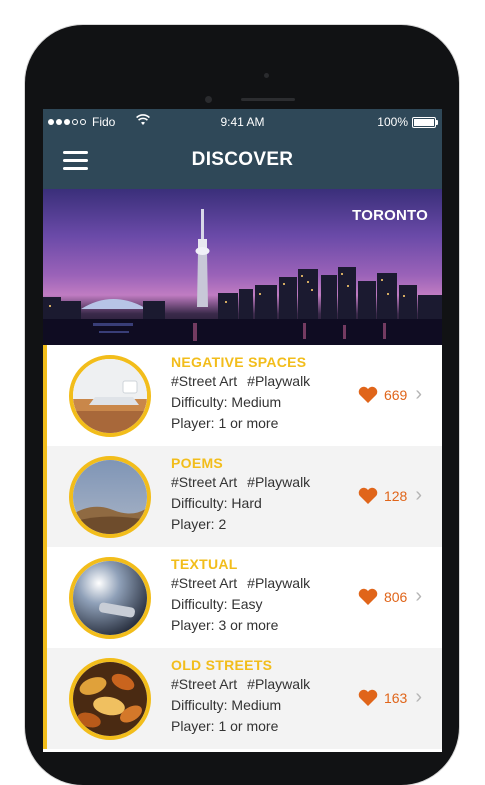 Image resolution: width=485 pixels, height=785 pixels. I want to click on like-count: 163, so click(395, 697).